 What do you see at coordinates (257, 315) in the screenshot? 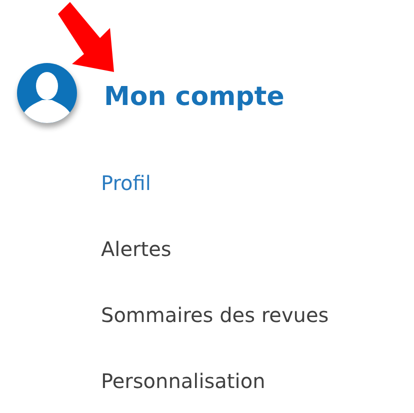
I see `menu-link: Sommaires des revues` at bounding box center [257, 315].